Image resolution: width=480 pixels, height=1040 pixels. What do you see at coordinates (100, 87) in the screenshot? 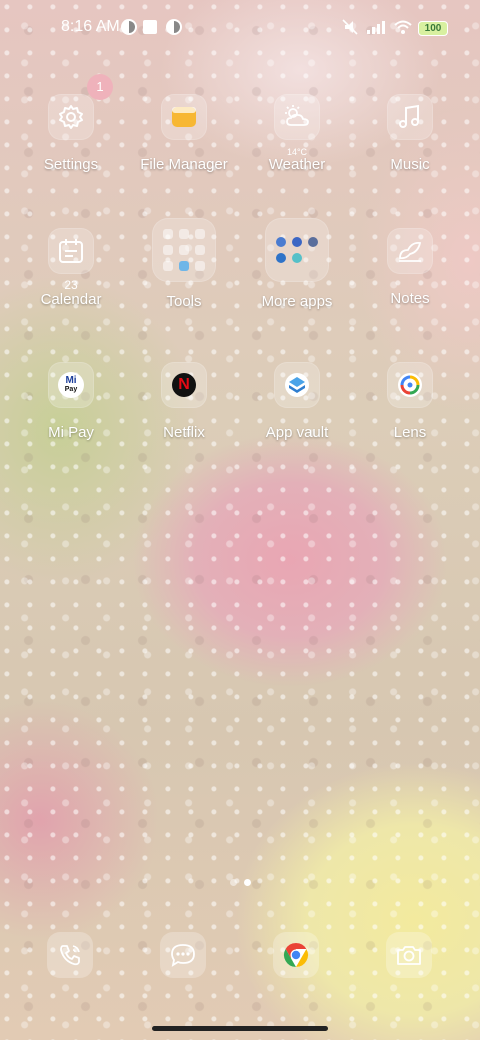
I see `notification-badge: 1` at bounding box center [100, 87].